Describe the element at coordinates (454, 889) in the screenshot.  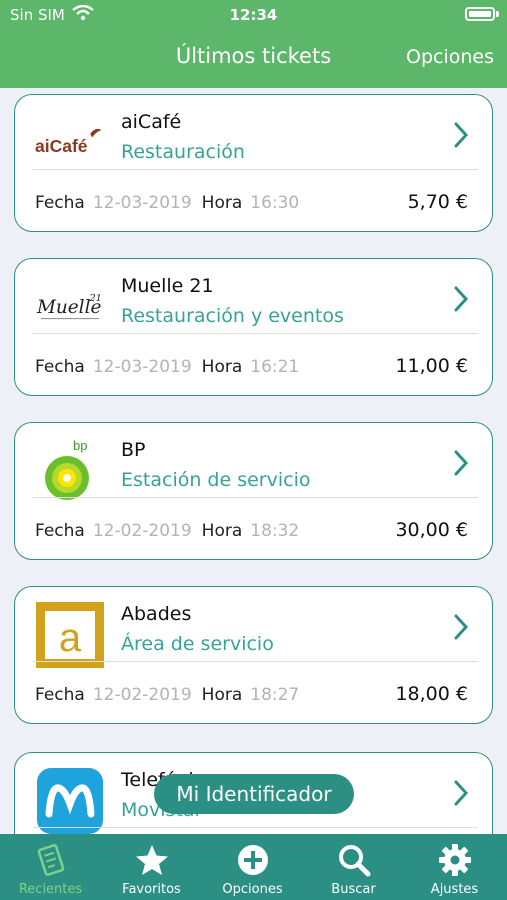
I see `tab-label: Ajustes` at that location.